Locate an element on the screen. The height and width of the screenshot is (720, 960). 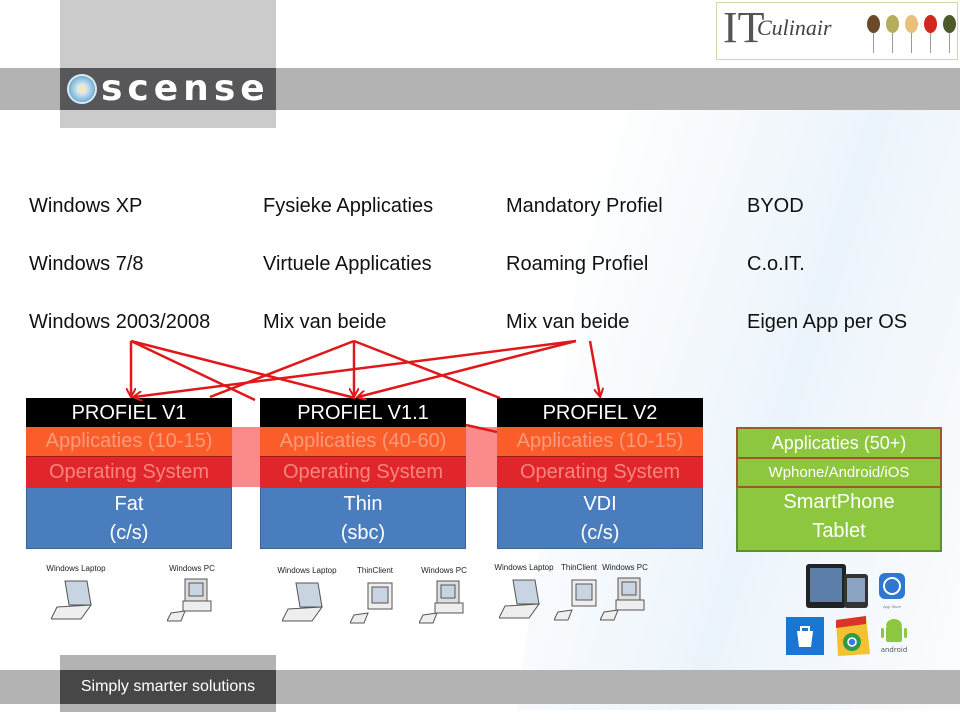
windows-store-icon is located at coordinates (805, 636).